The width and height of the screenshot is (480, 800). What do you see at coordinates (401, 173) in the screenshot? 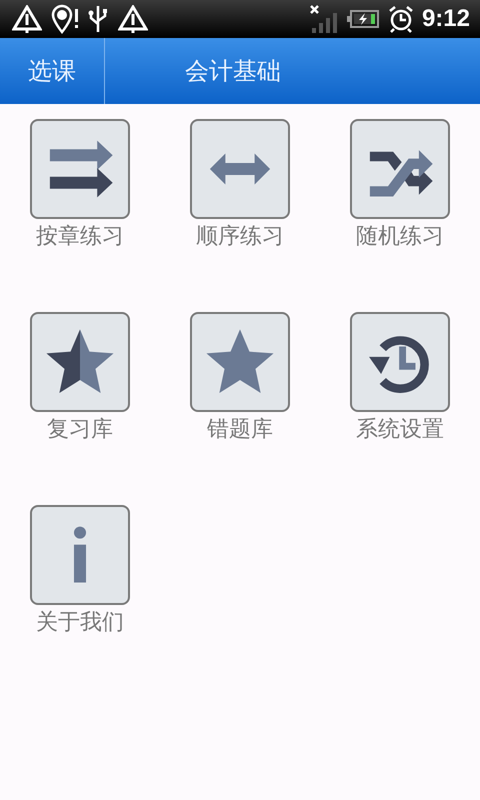
I see `shuffle-icon` at bounding box center [401, 173].